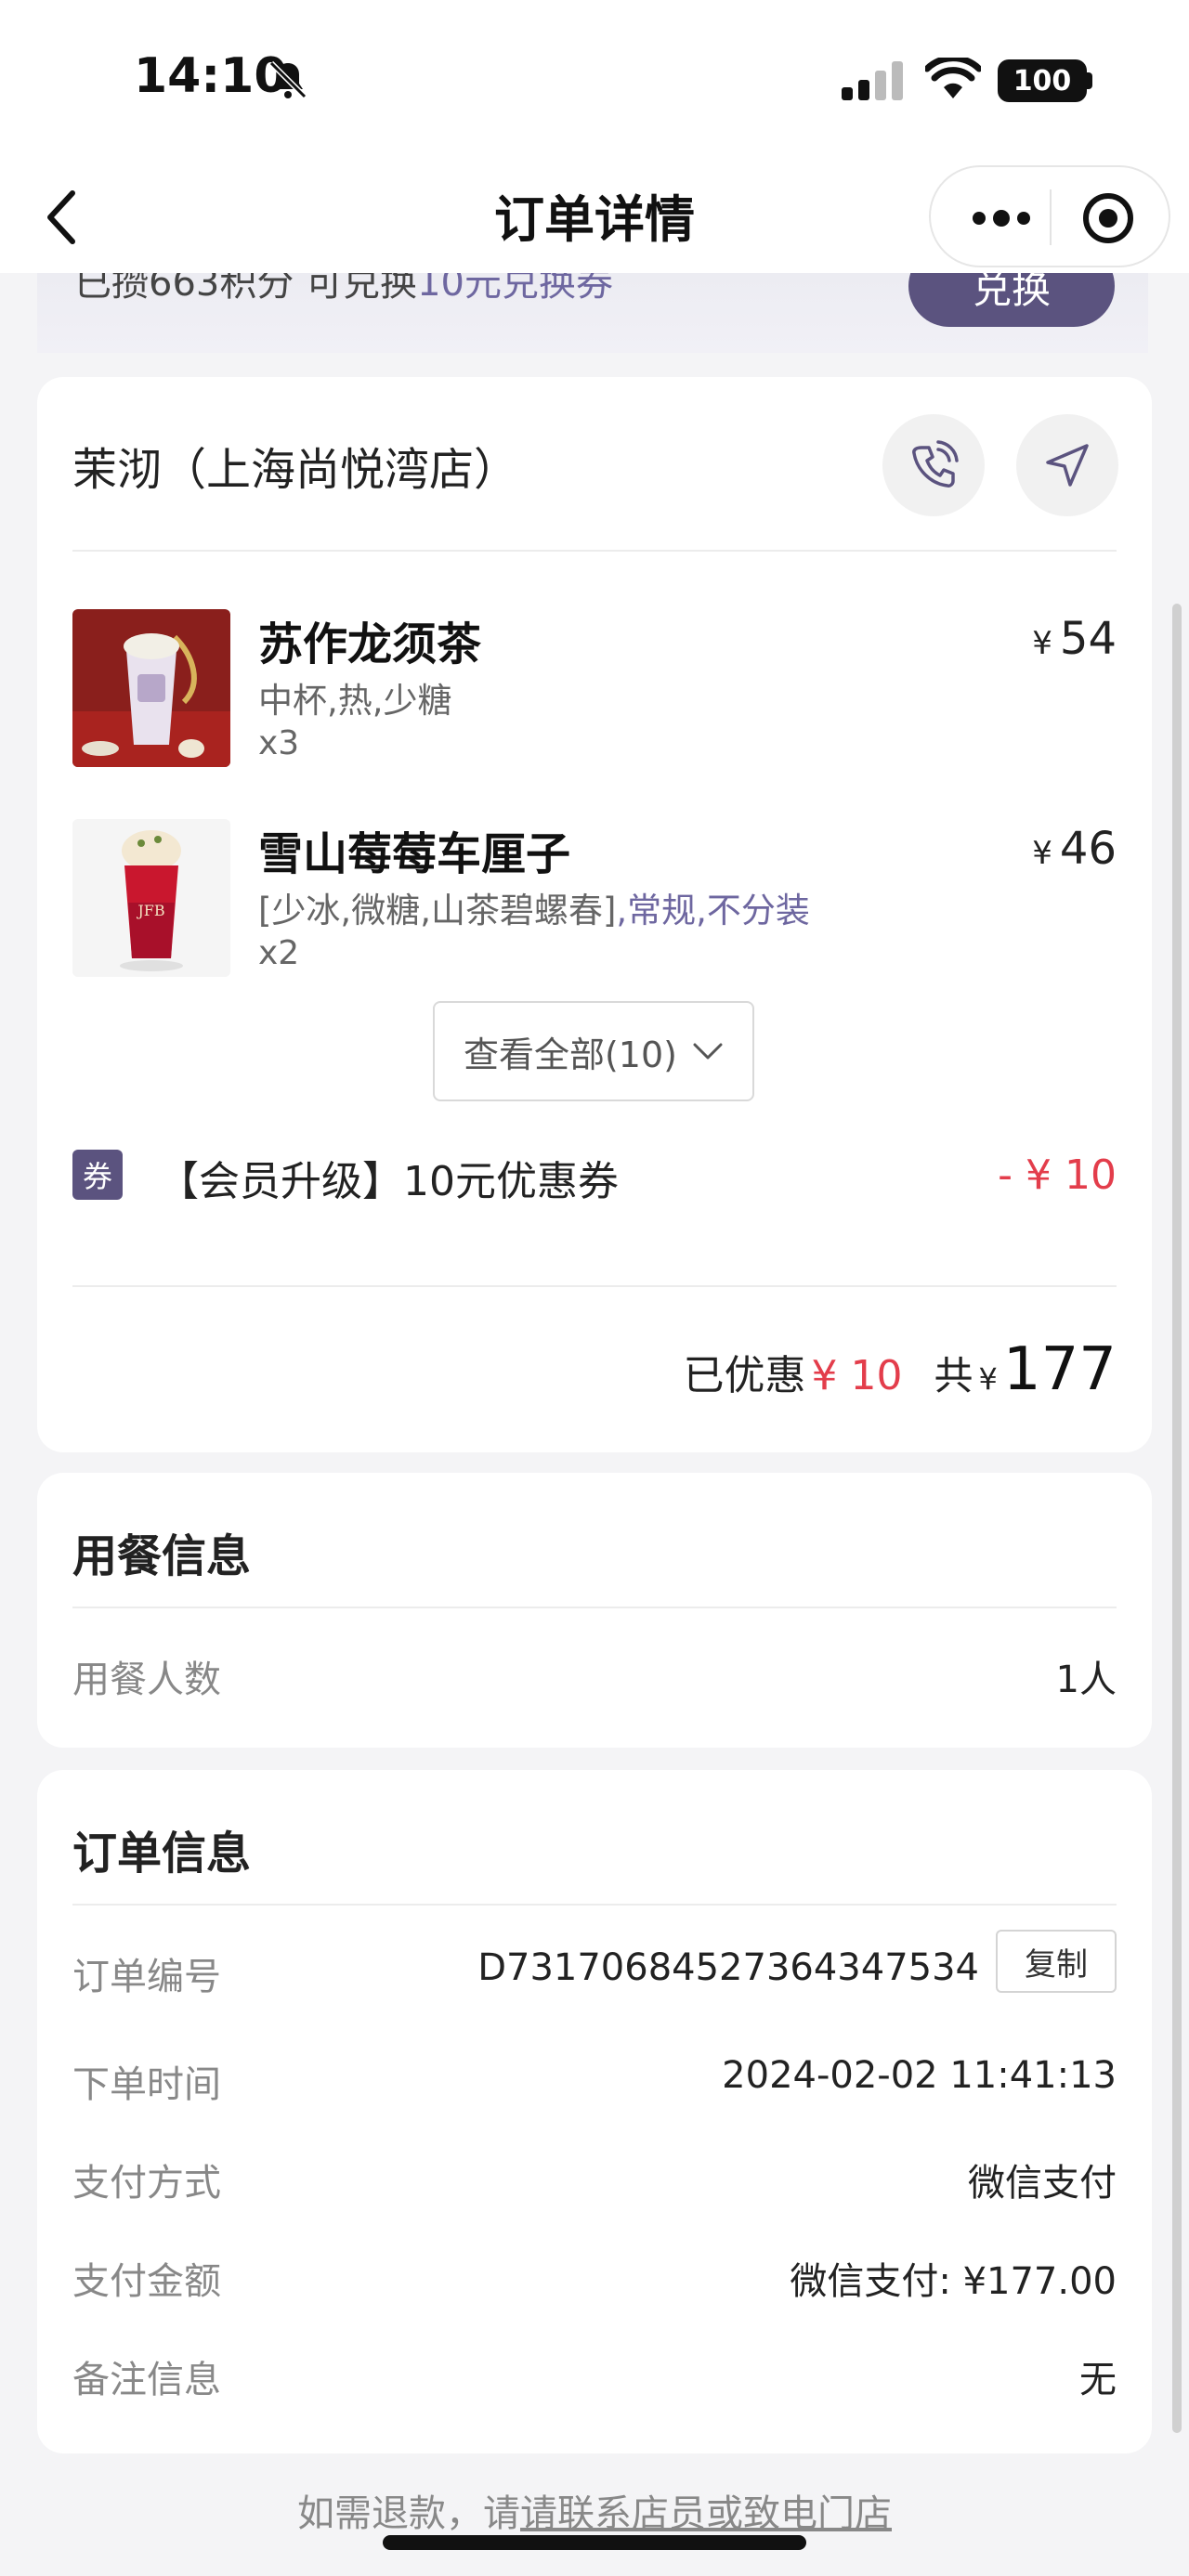 This screenshot has width=1189, height=2576. What do you see at coordinates (146, 2183) in the screenshot?
I see `info-label: 支付方式` at bounding box center [146, 2183].